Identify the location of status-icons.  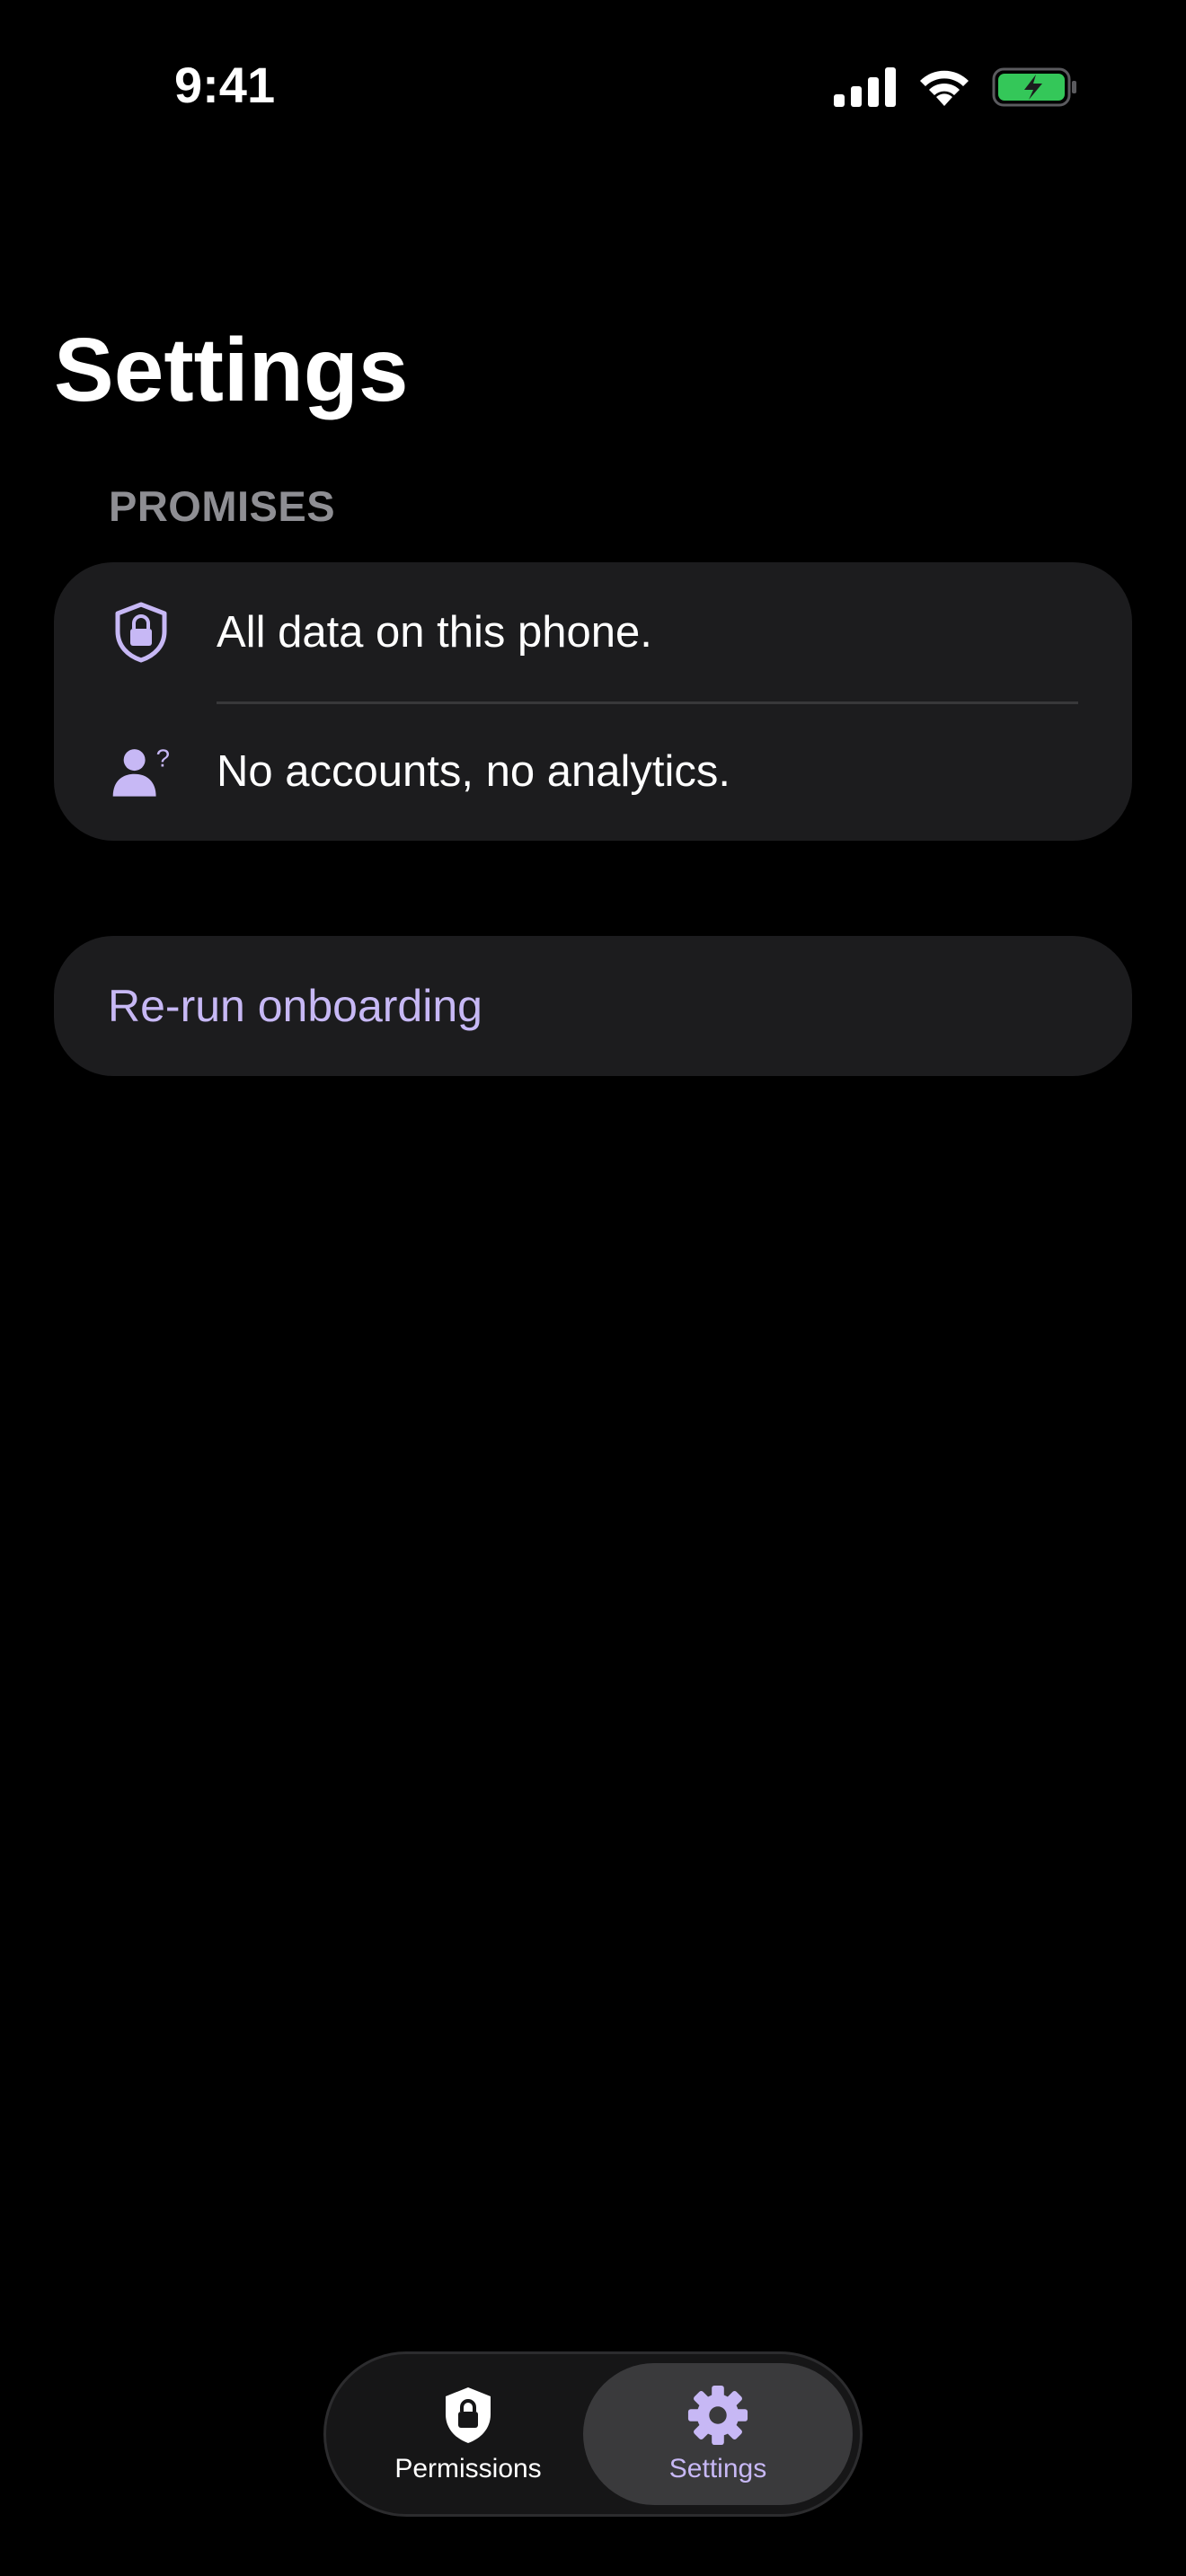
(956, 87).